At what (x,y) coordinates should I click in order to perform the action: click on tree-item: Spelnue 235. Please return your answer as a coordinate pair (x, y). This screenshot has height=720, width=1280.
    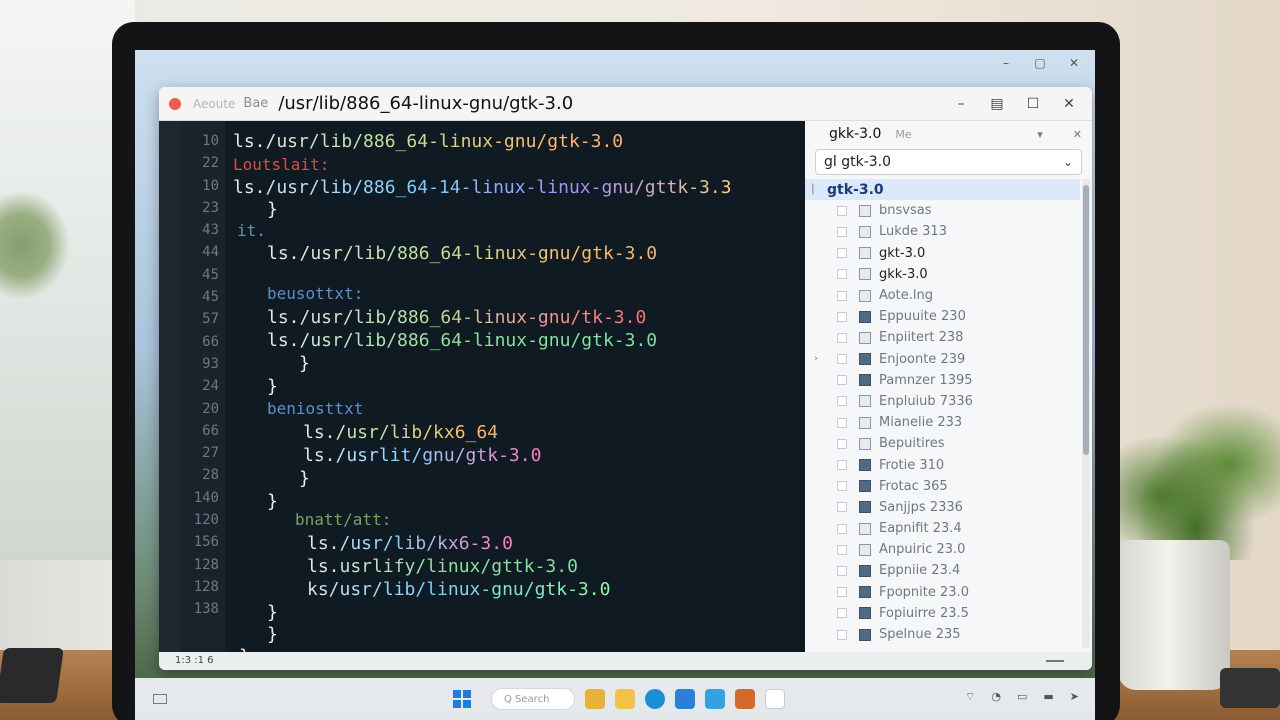
    Looking at the image, I should click on (942, 634).